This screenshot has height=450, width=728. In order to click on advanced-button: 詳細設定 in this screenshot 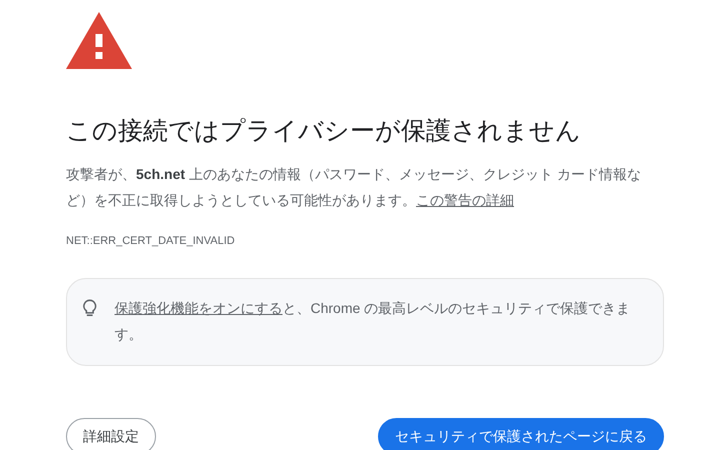, I will do `click(111, 434)`.